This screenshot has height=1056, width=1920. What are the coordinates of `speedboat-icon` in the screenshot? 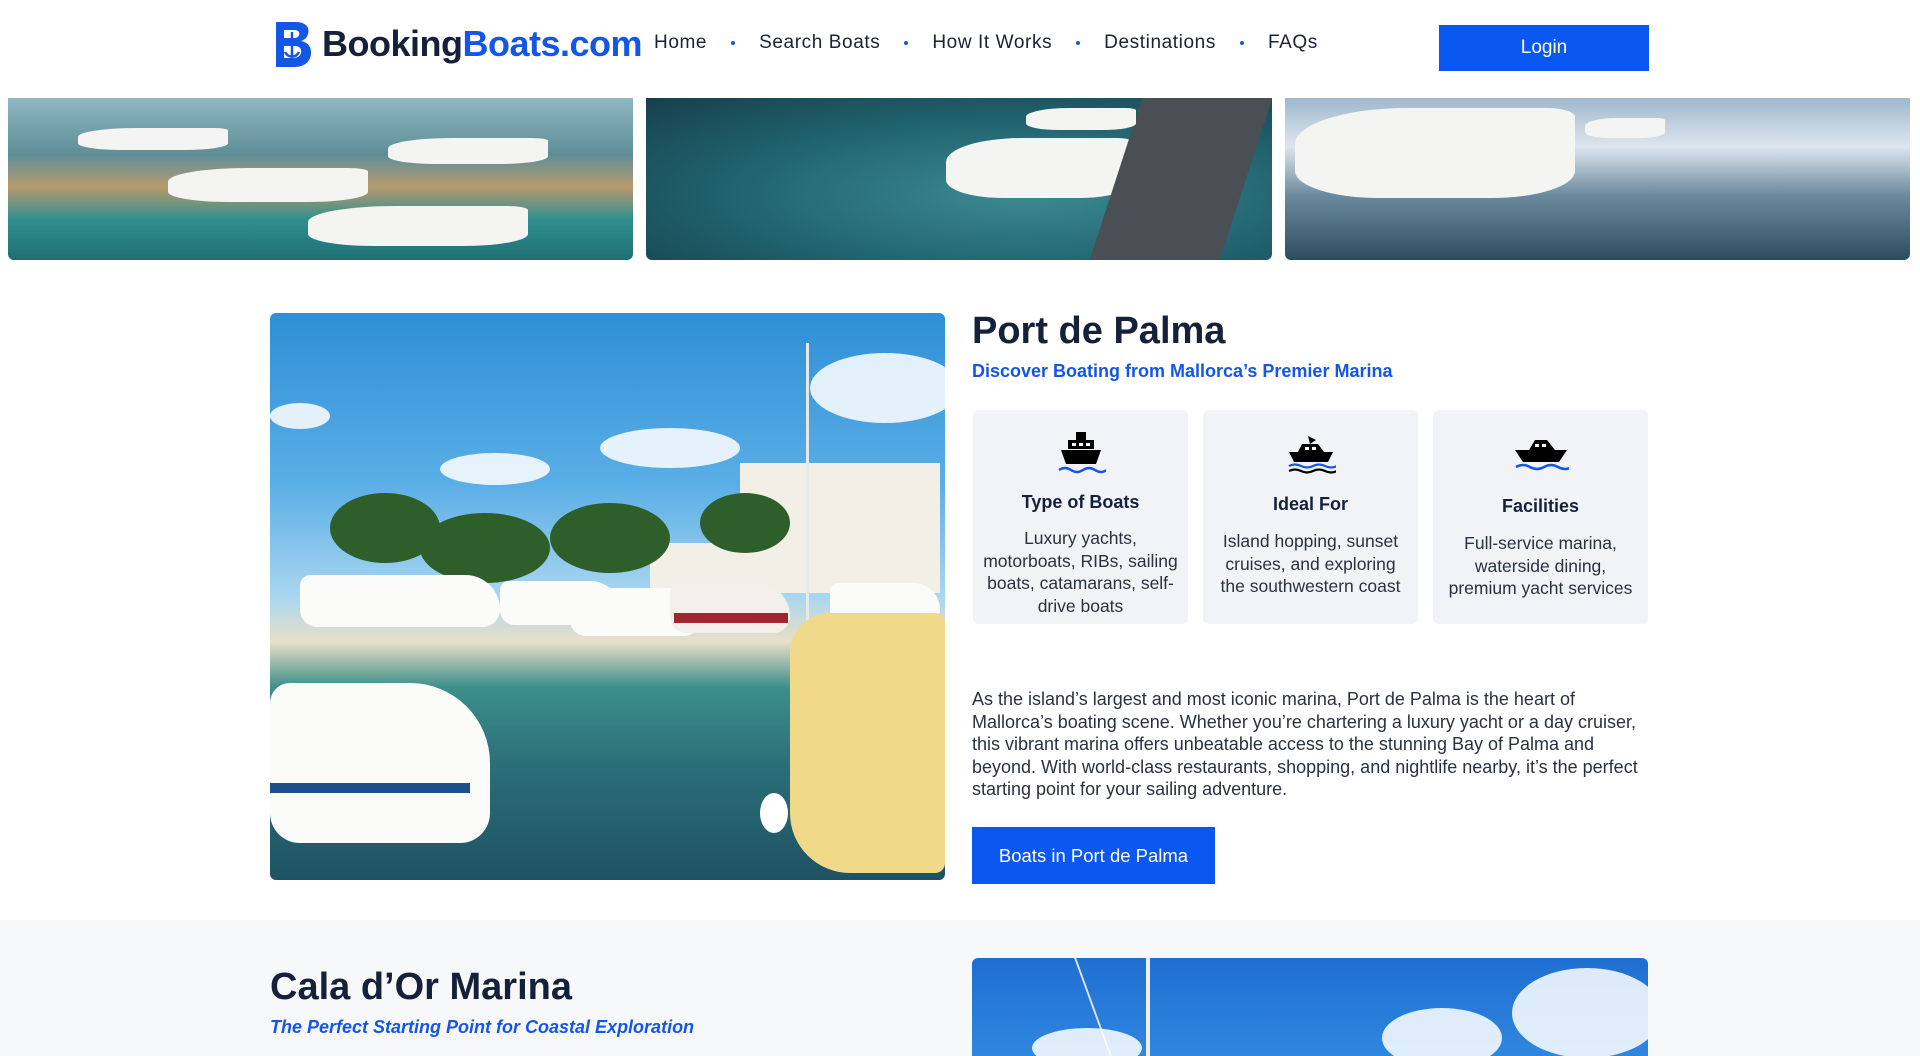 It's located at (1312, 455).